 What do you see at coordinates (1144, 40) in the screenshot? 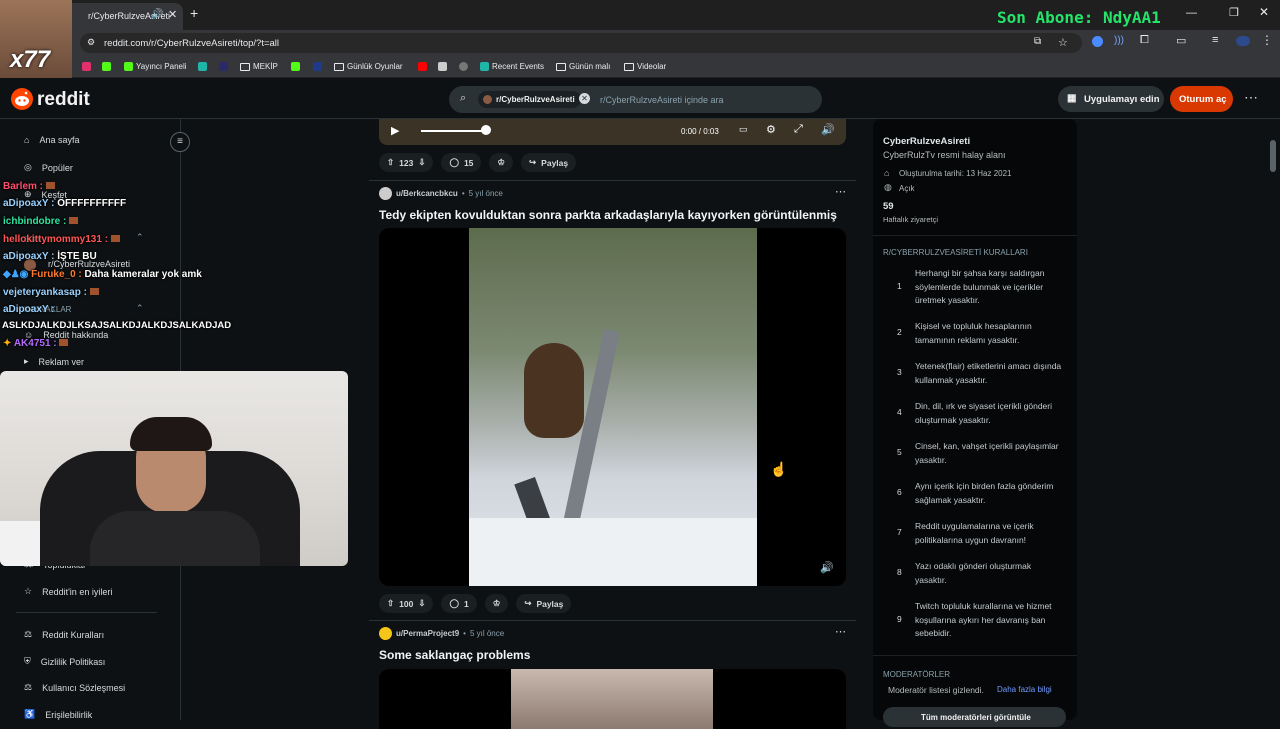
I see `extensions-puzzle-icon: ⧠` at bounding box center [1144, 40].